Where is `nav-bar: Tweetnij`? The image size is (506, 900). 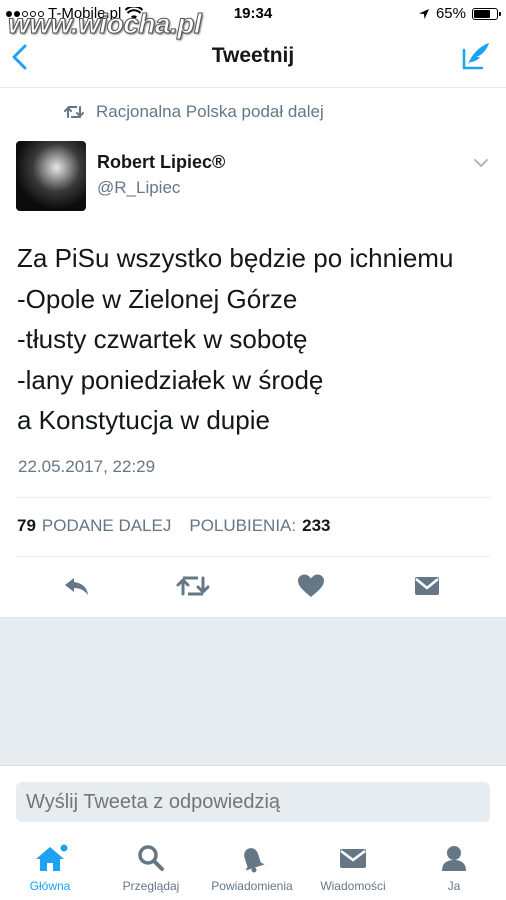 nav-bar: Tweetnij is located at coordinates (253, 59).